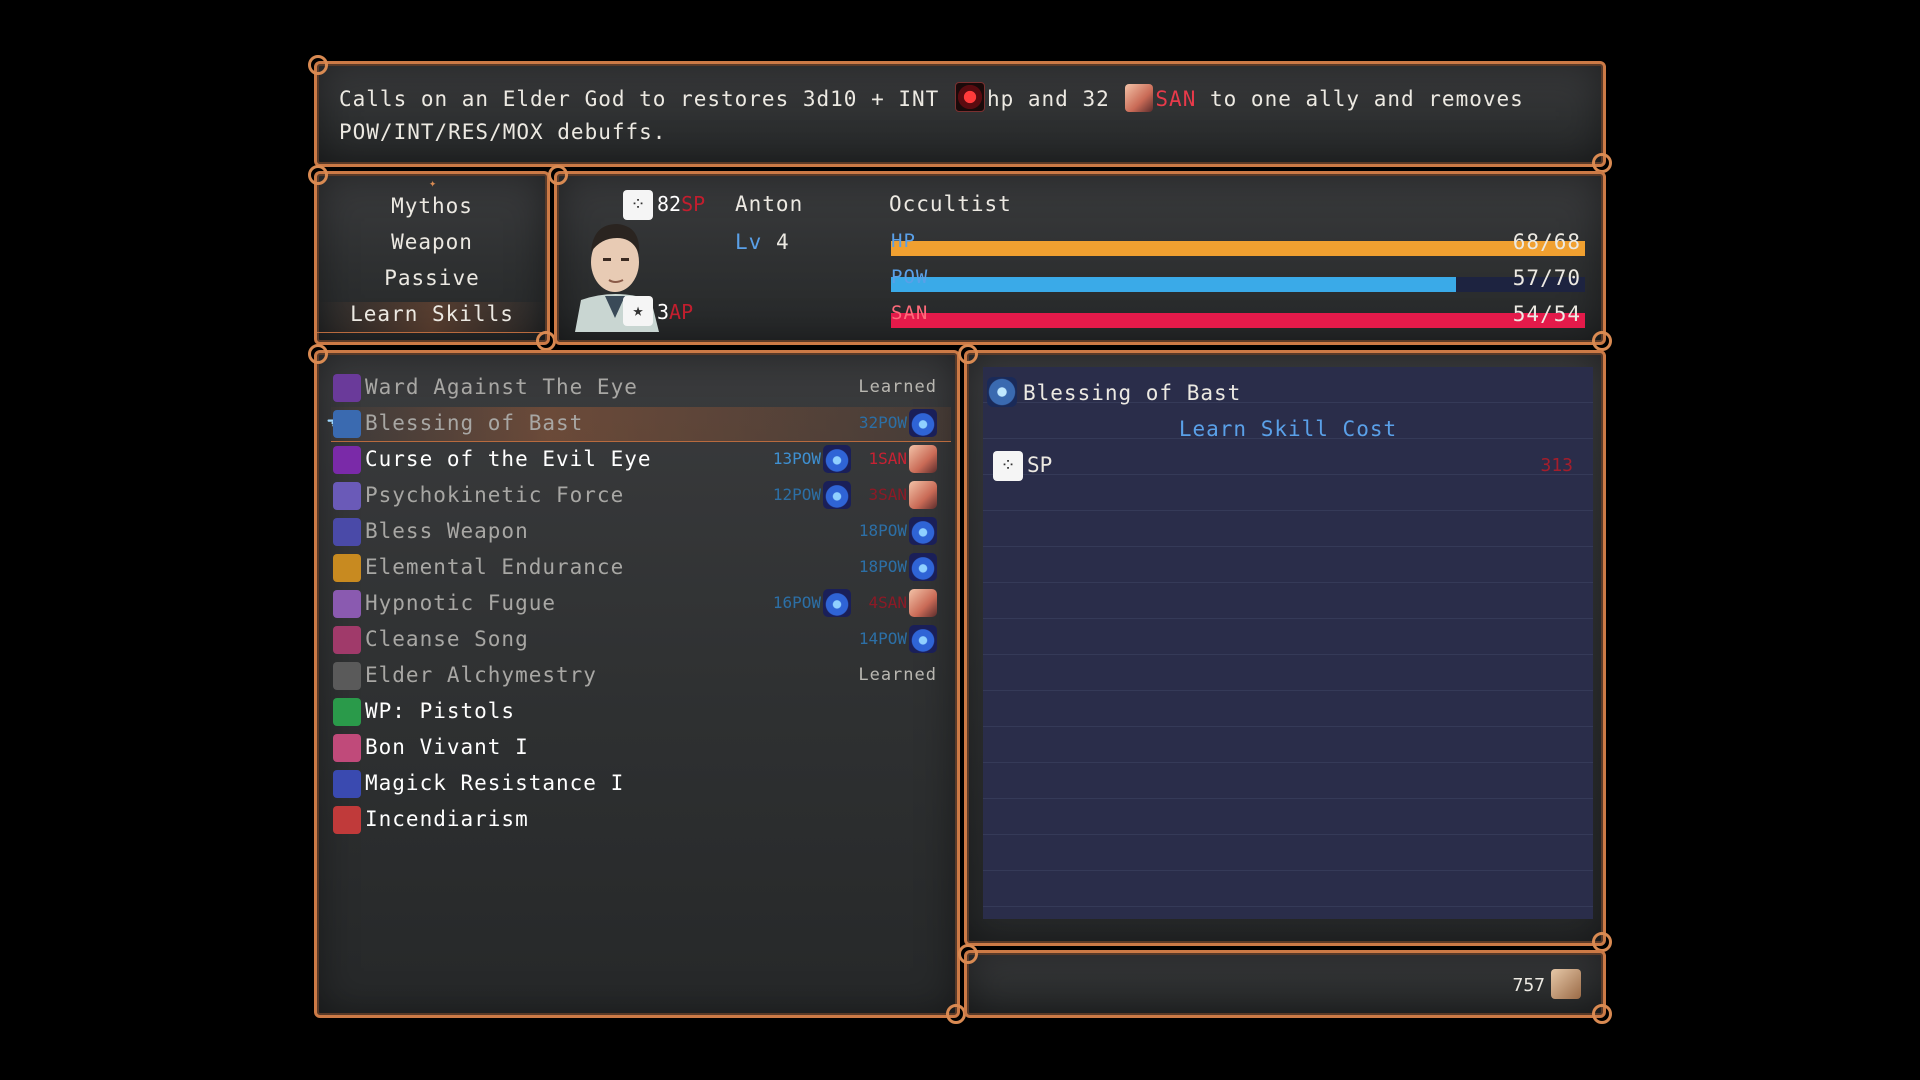 This screenshot has height=1080, width=1920. Describe the element at coordinates (1367, 99) in the screenshot. I see `description-part2: to one ally and removes` at that location.